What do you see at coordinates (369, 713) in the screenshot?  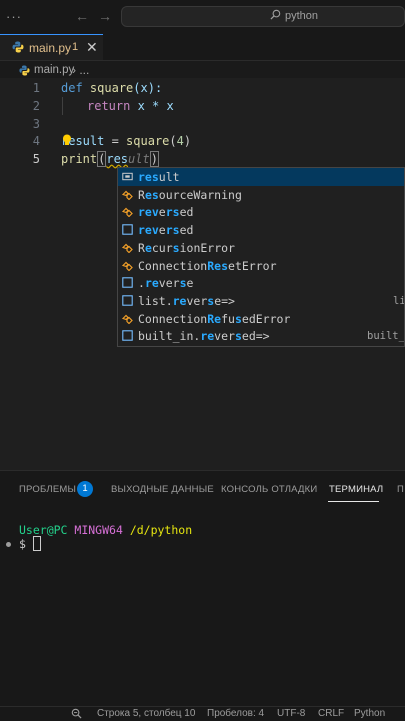 I see `language-mode: Python` at bounding box center [369, 713].